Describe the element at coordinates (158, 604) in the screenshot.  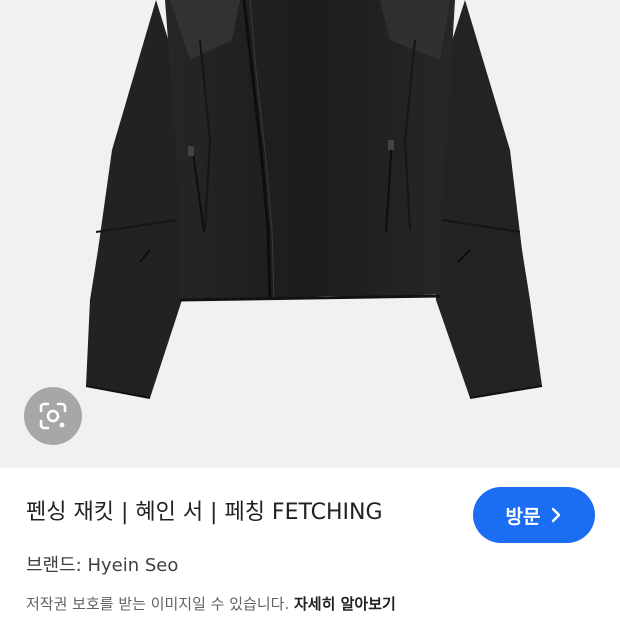
I see `copyright-text: 저작권 보호를 받는 이미지일 수 있습니다.` at that location.